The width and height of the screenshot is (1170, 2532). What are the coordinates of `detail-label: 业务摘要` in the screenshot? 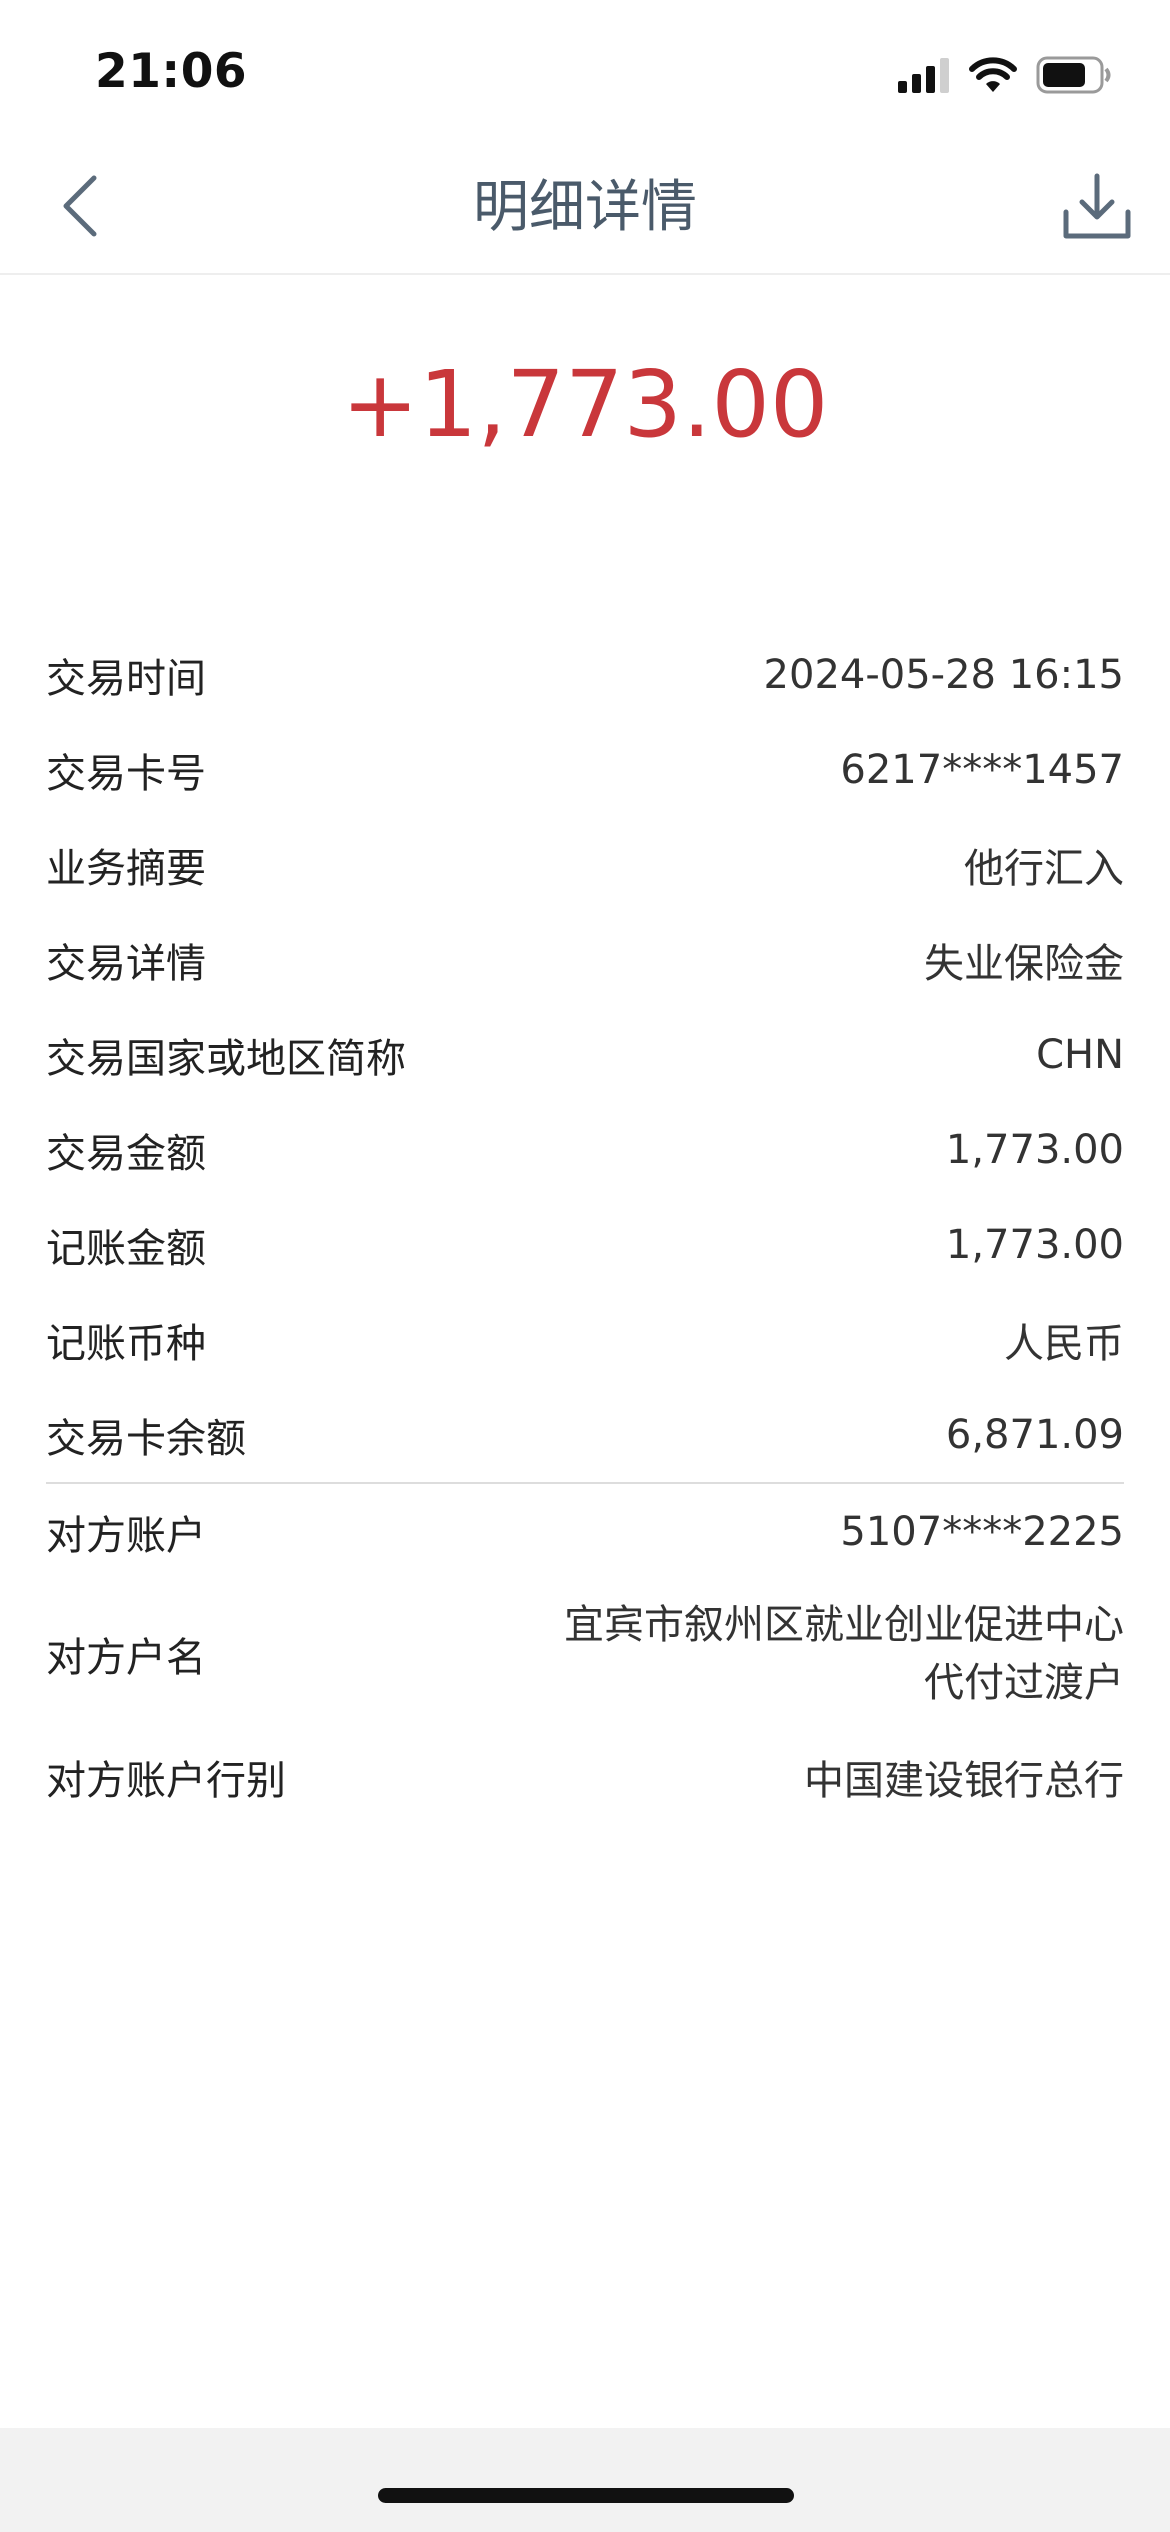 It's located at (126, 868).